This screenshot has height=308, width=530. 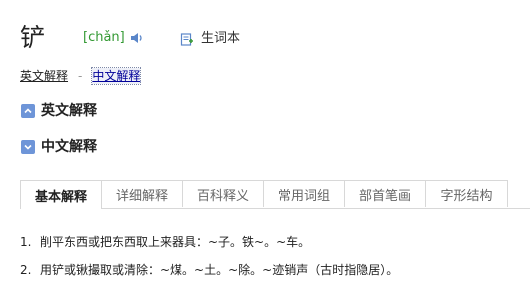 I want to click on definition-item: 2. 用铲或锹撮取或清除：~煤。~土。~除。~迹销声（古时指隐居）。, so click(x=209, y=274).